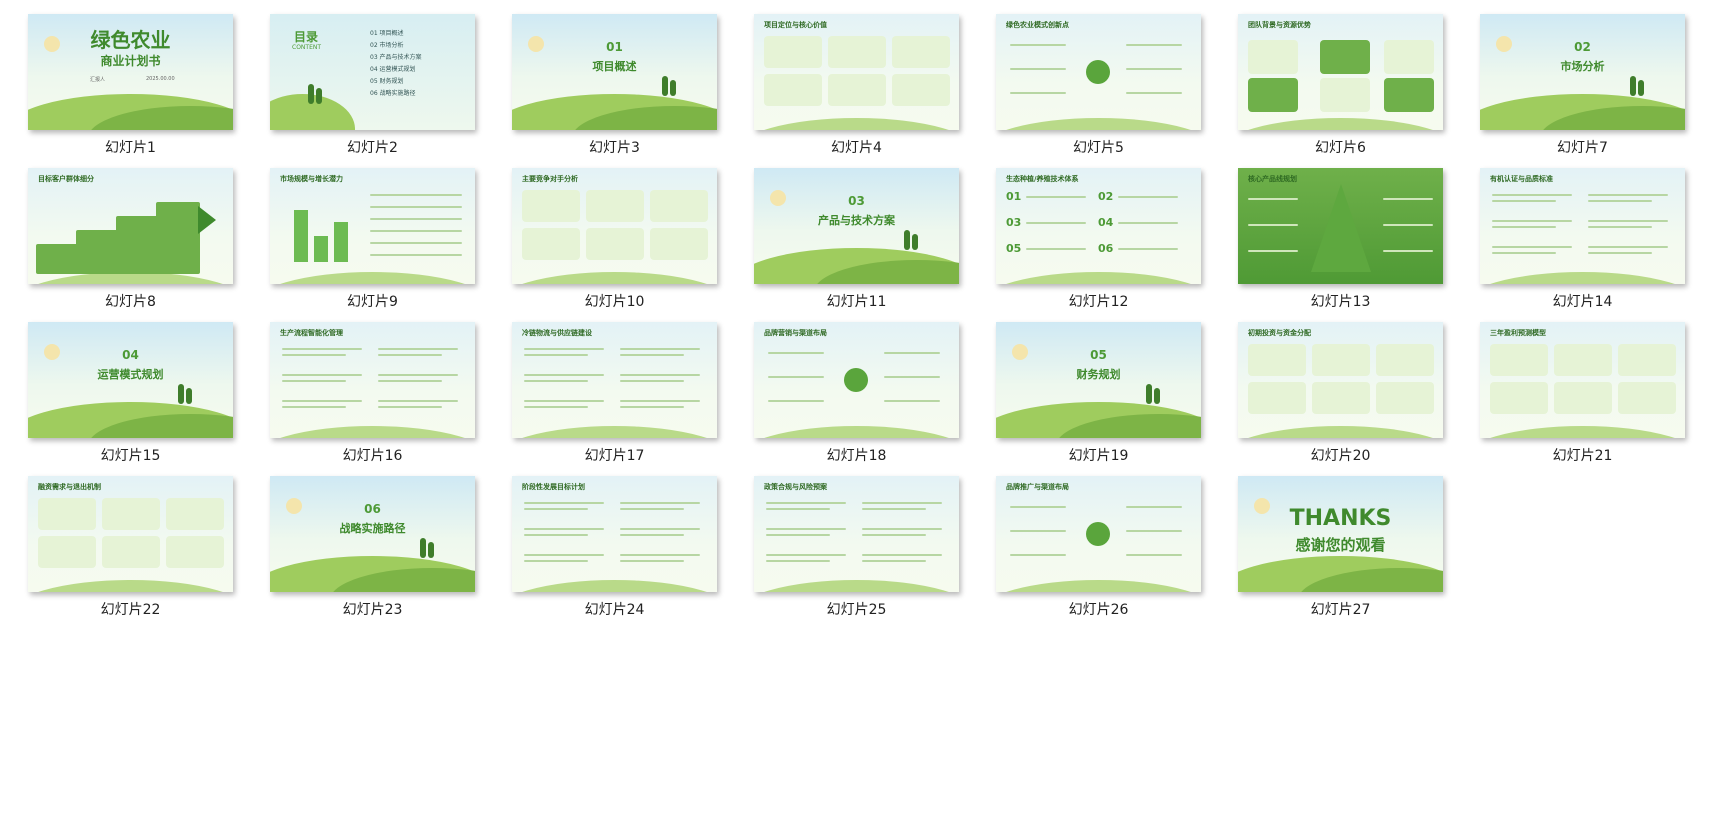 The height and width of the screenshot is (829, 1712). I want to click on step-number: 05, so click(1014, 248).